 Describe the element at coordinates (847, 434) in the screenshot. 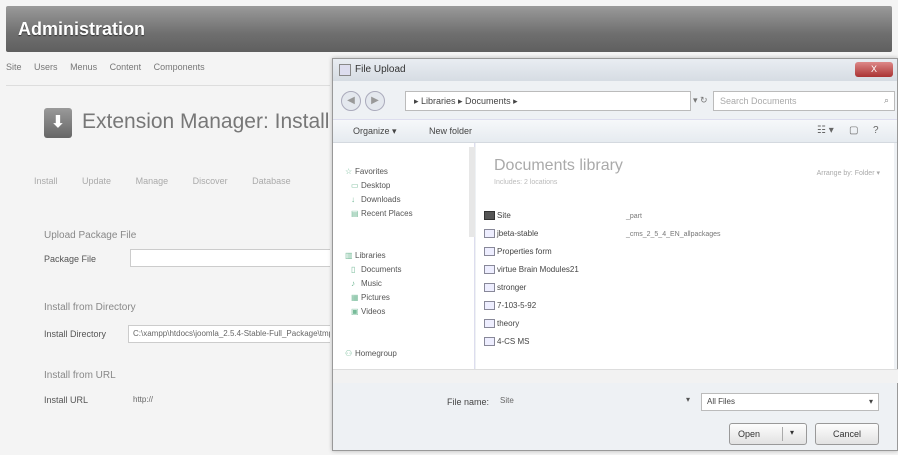

I see `cancel-button: Cancel` at that location.